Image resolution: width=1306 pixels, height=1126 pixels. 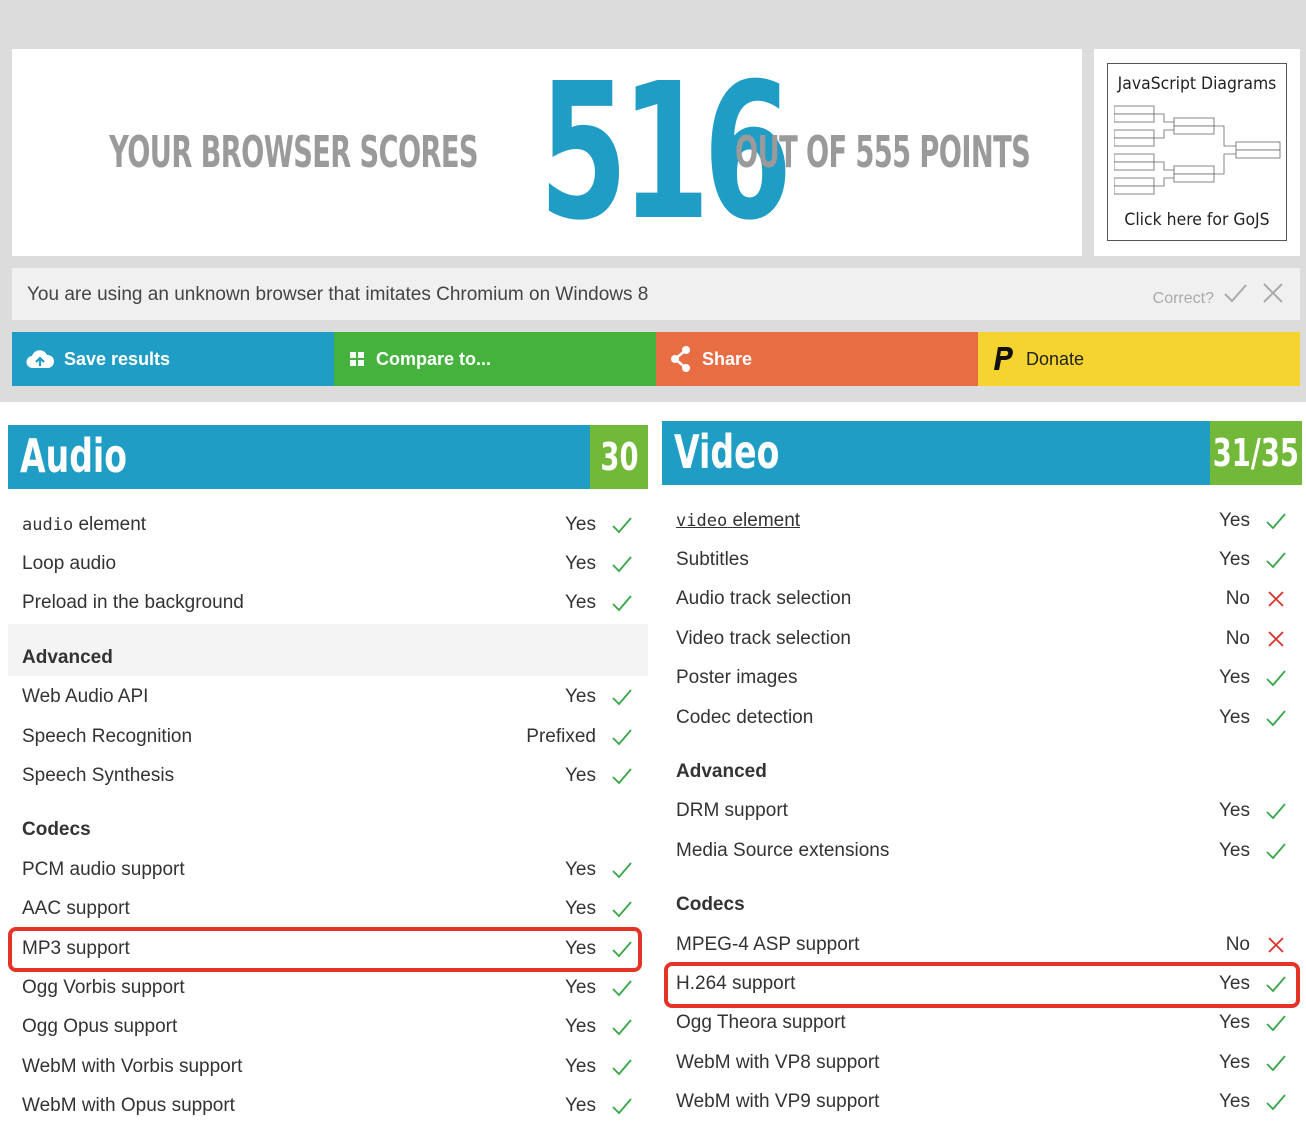 What do you see at coordinates (74, 456) in the screenshot?
I see `audio-title: Audio` at bounding box center [74, 456].